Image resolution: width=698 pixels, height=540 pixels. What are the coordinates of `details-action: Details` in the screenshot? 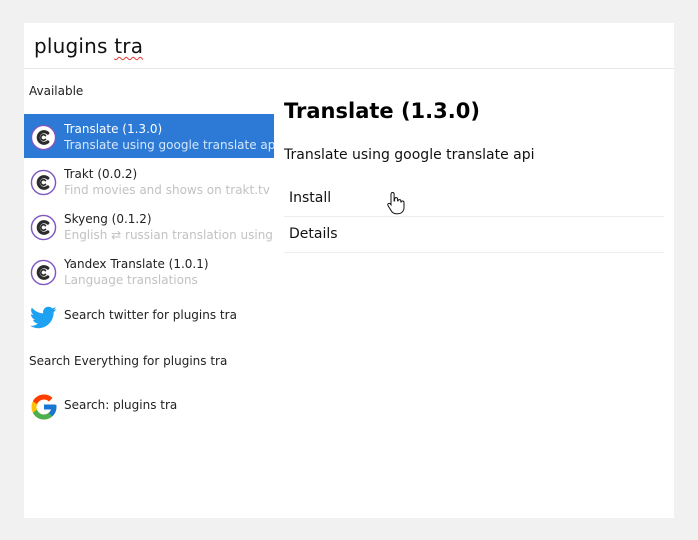 It's located at (474, 235).